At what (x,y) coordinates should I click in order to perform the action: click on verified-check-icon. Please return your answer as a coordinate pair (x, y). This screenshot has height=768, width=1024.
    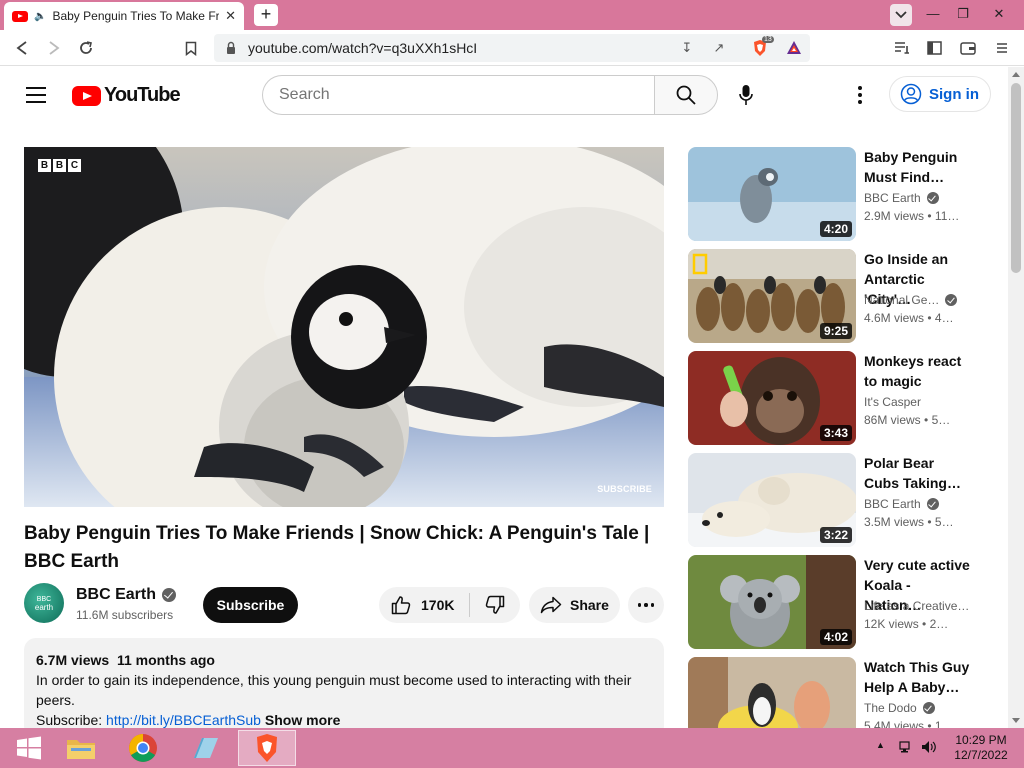
    Looking at the image, I should click on (169, 595).